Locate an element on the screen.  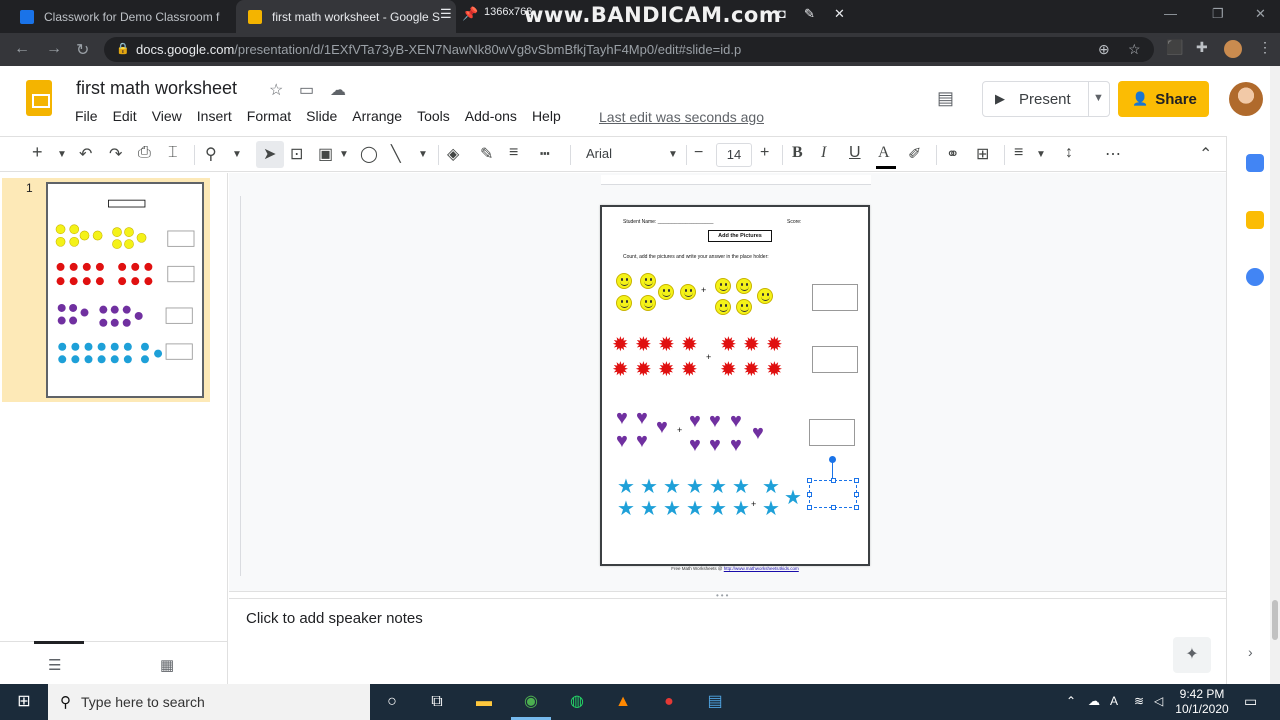
show-hidden-icons-icon: ⌃ is located at coordinates (1071, 701).